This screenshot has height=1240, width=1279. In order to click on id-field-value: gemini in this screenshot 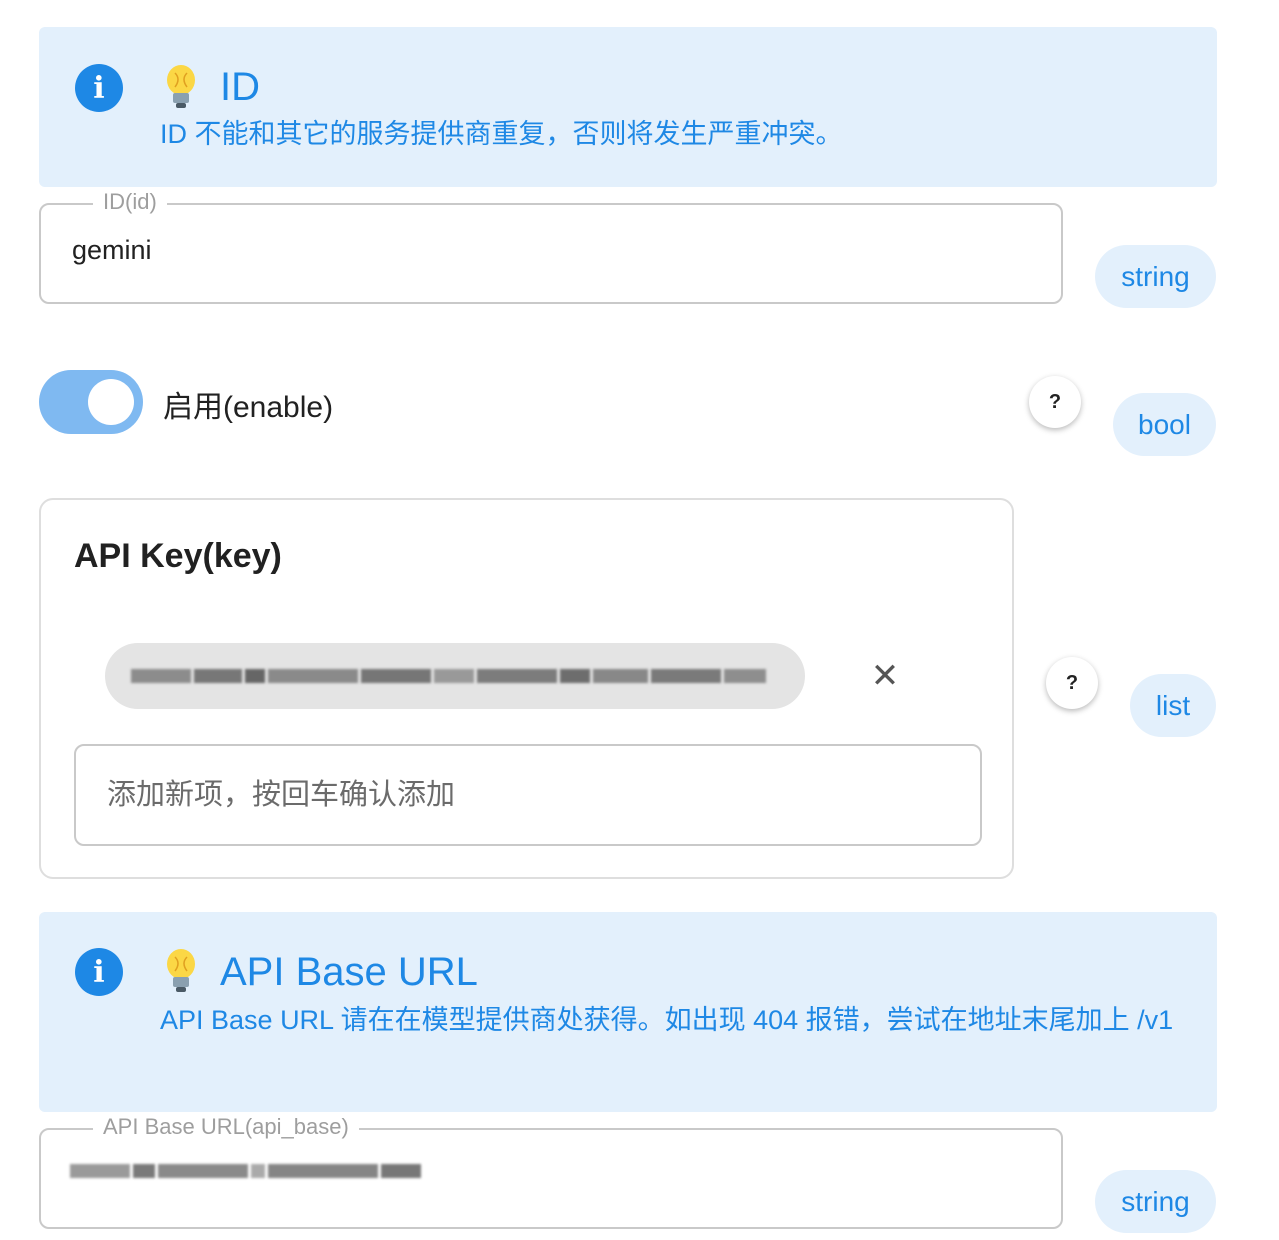, I will do `click(112, 250)`.